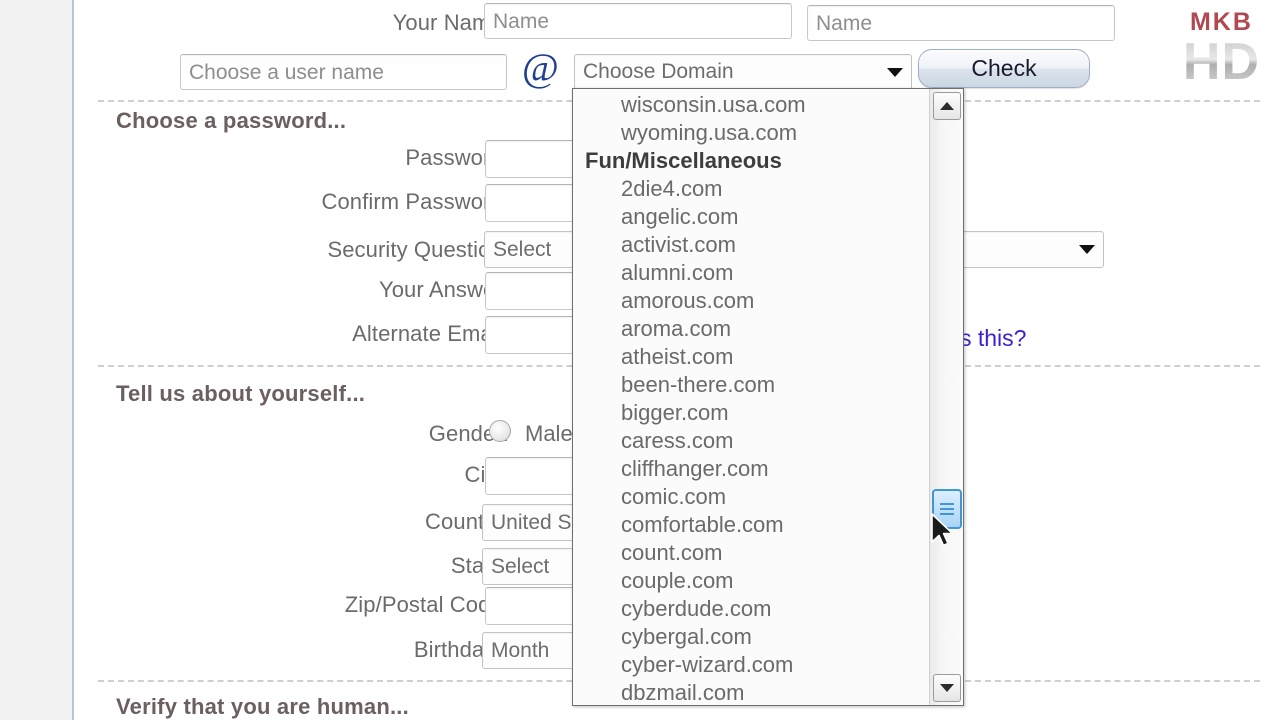  I want to click on domain-option: cyber-wizard.com, so click(751, 665).